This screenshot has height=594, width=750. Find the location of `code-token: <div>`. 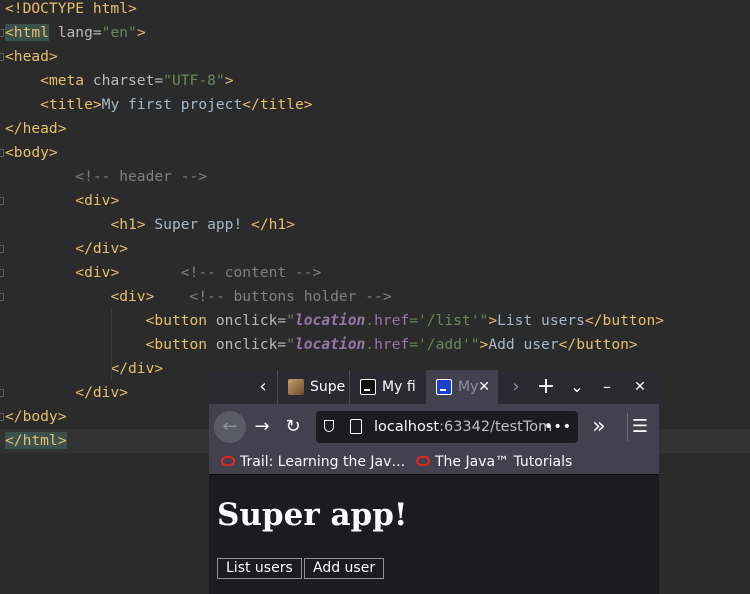

code-token: <div> is located at coordinates (132, 296).